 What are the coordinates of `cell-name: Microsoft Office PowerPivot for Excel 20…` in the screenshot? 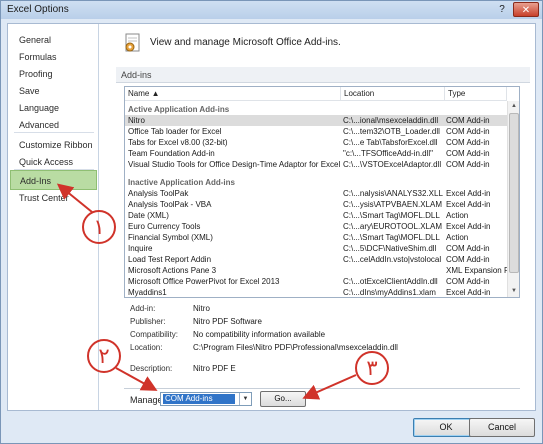 It's located at (204, 281).